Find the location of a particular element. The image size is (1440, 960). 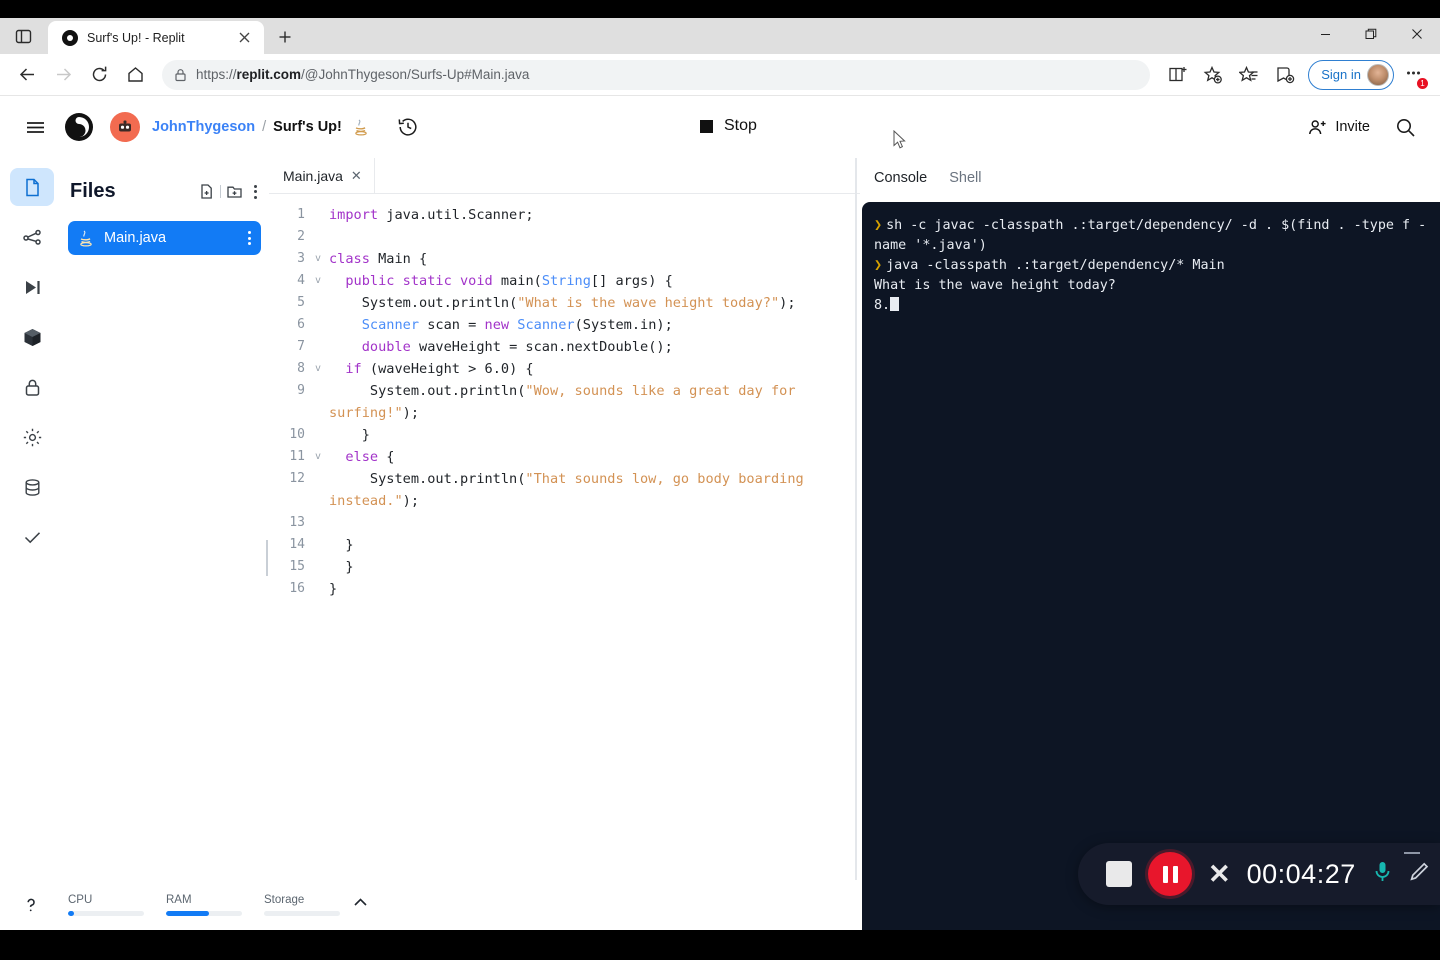

star-add-icon is located at coordinates (1213, 75).